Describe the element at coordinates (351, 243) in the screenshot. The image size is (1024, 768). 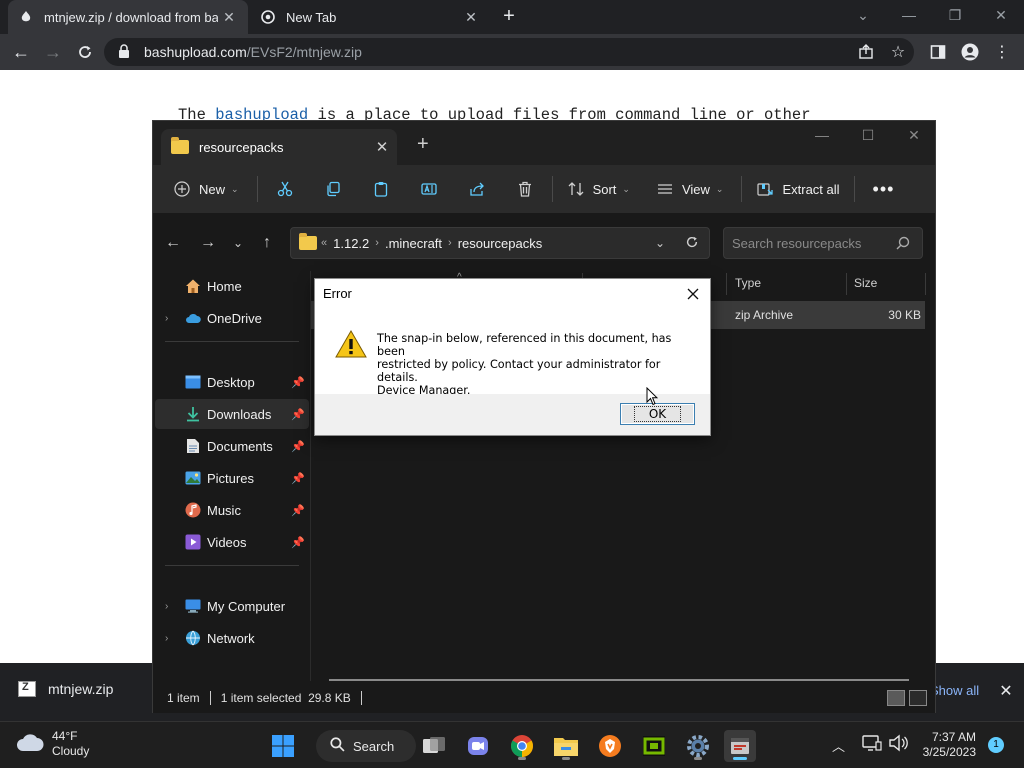
I see `breadcrumb-1.12.2: 1.12.2` at that location.